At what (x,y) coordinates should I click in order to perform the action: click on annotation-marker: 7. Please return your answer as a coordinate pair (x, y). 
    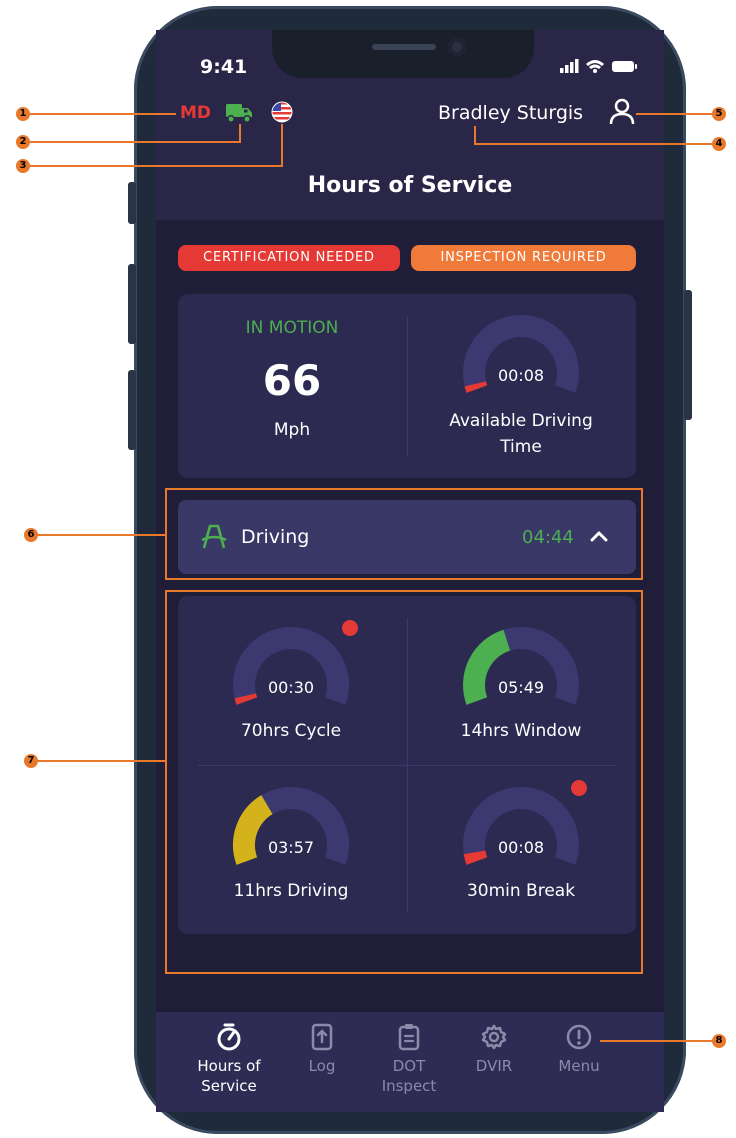
    Looking at the image, I should click on (31, 761).